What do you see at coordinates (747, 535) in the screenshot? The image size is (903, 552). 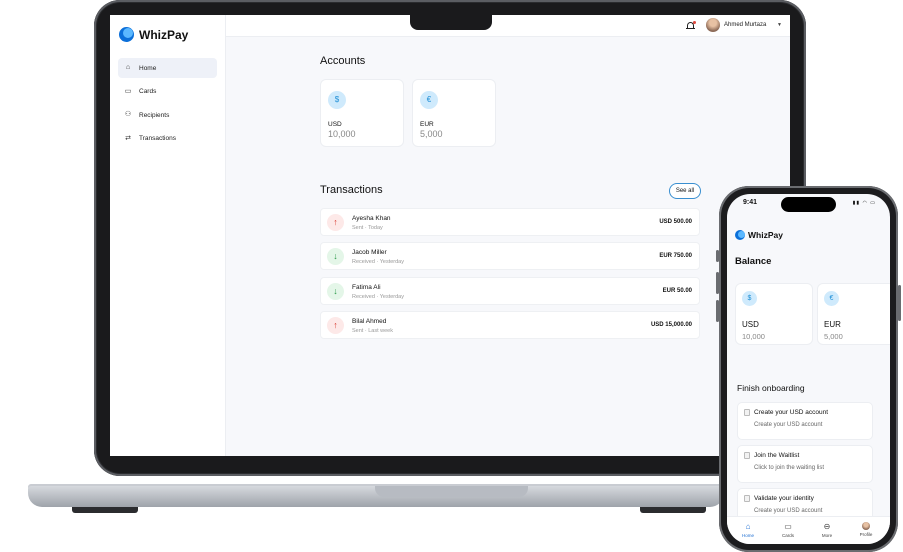 I see `tab-label: Home` at bounding box center [747, 535].